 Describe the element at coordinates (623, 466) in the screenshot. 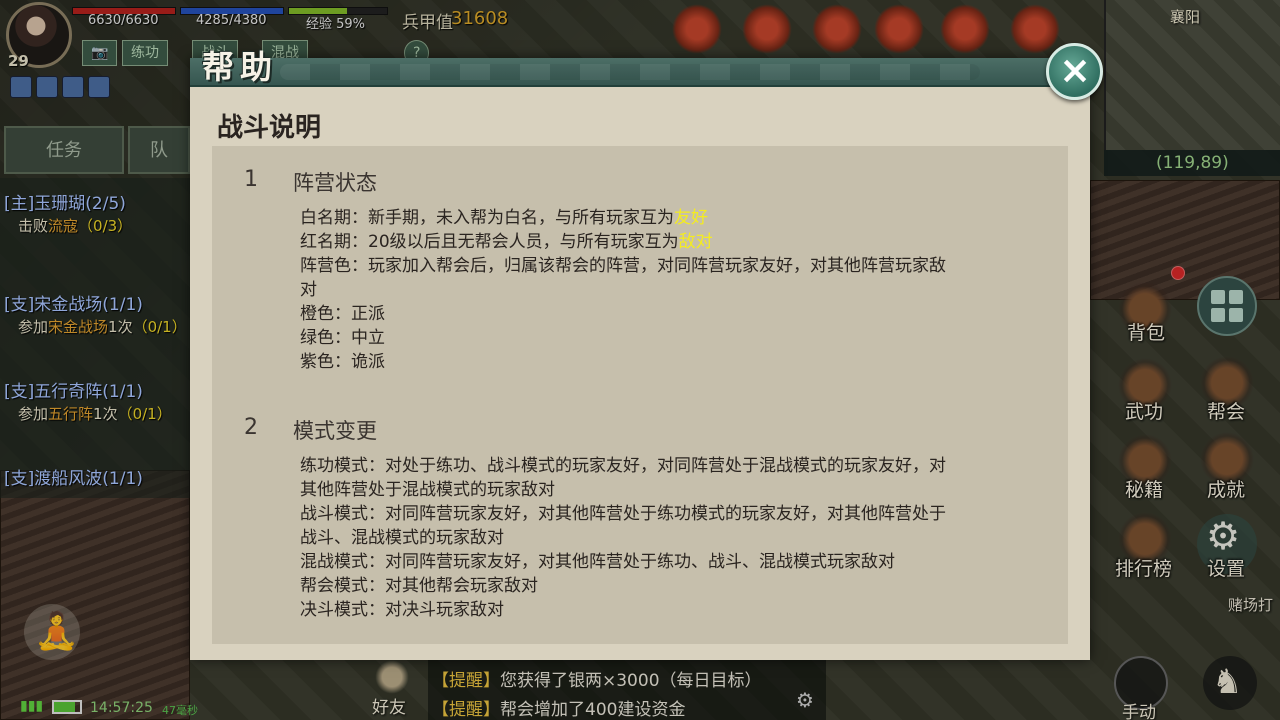

I see `rule-line: 练功模式：对处于练功、战斗模式的玩家友好，对同阵营处于混战模式的玩家友好，对` at that location.